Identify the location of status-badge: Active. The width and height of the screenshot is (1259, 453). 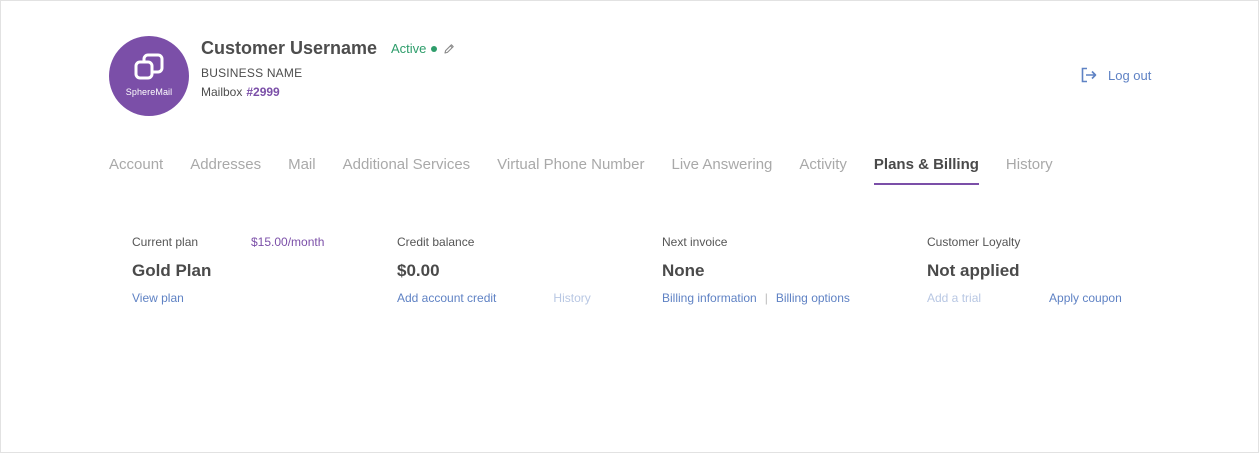
(423, 48).